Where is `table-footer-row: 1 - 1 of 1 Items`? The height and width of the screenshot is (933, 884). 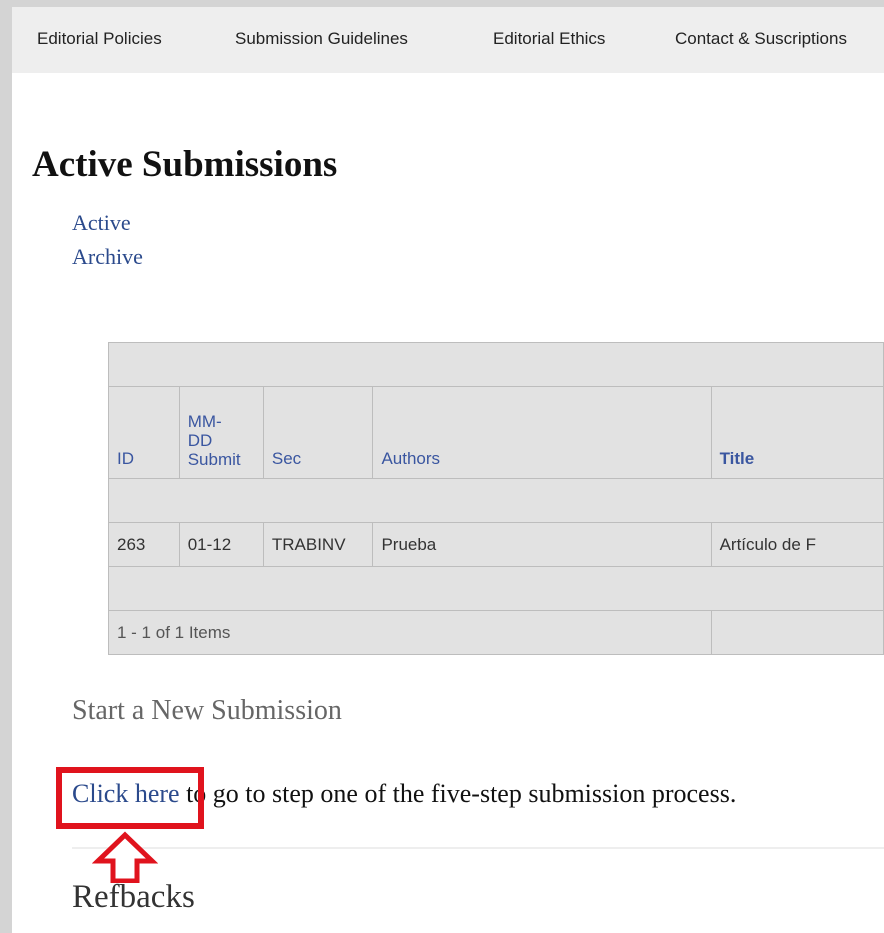
table-footer-row: 1 - 1 of 1 Items is located at coordinates (496, 632).